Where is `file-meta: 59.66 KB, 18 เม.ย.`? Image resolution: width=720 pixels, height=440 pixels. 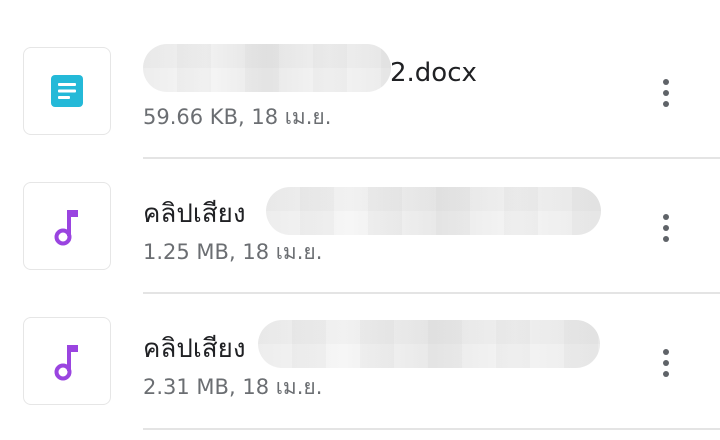
file-meta: 59.66 KB, 18 เม.ย. is located at coordinates (237, 117).